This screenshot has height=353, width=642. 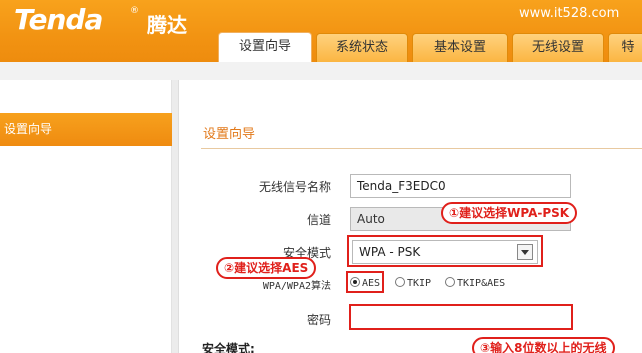 What do you see at coordinates (355, 282) in the screenshot?
I see `radio-checked-icon` at bounding box center [355, 282].